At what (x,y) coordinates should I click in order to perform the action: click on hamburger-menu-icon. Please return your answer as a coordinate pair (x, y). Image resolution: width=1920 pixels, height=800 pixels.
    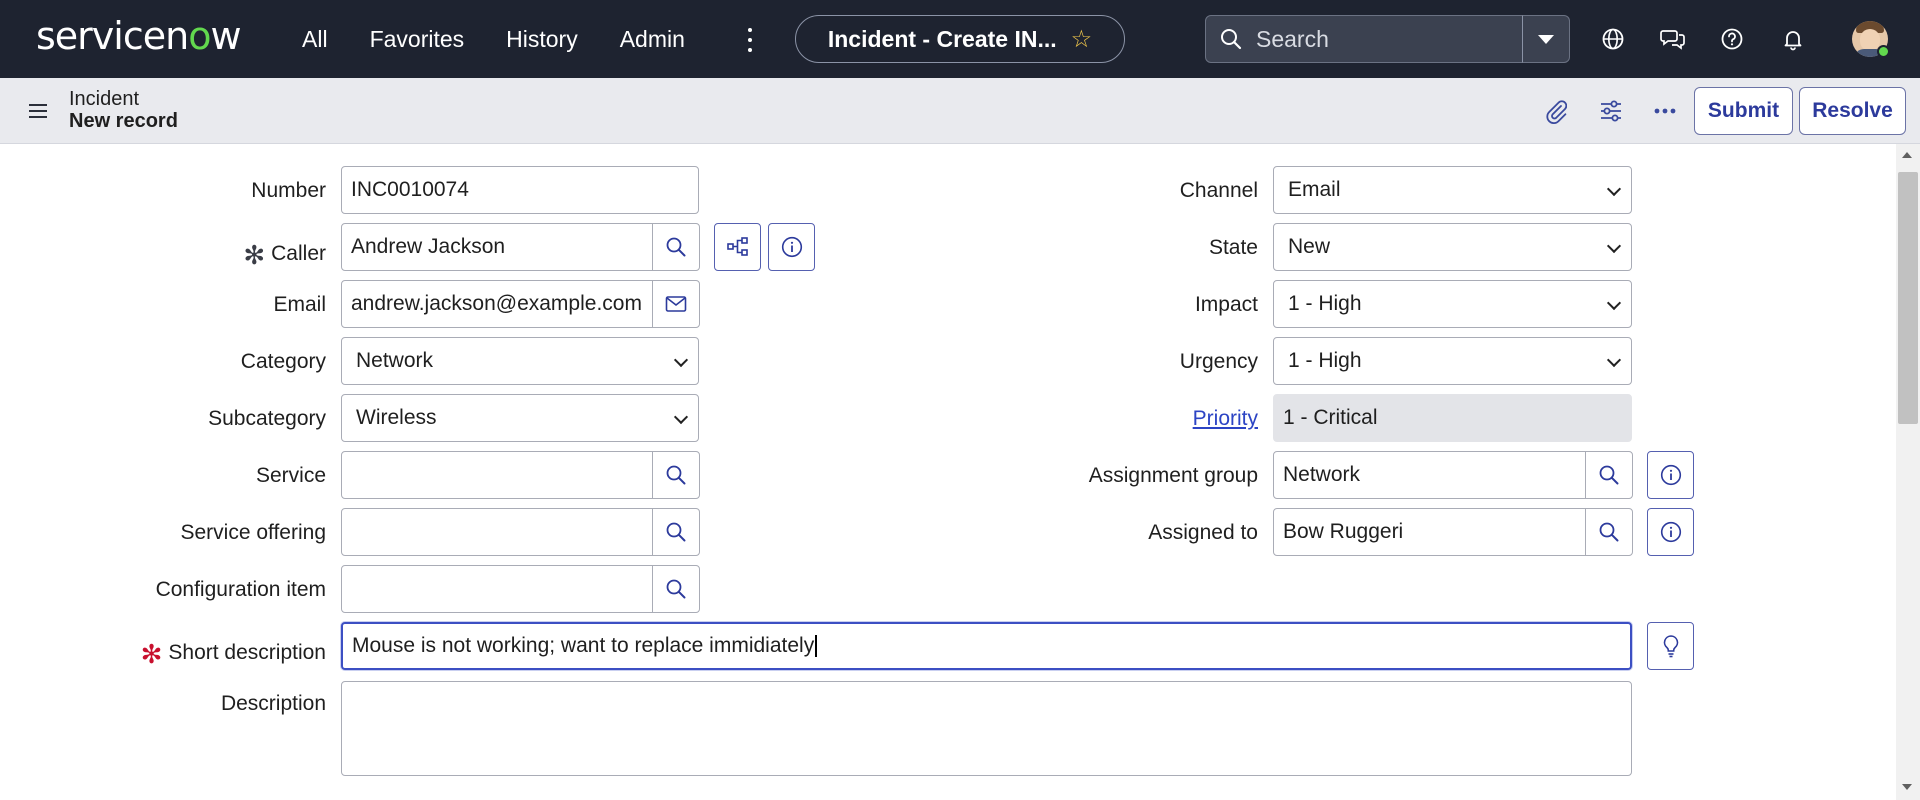
    Looking at the image, I should click on (38, 111).